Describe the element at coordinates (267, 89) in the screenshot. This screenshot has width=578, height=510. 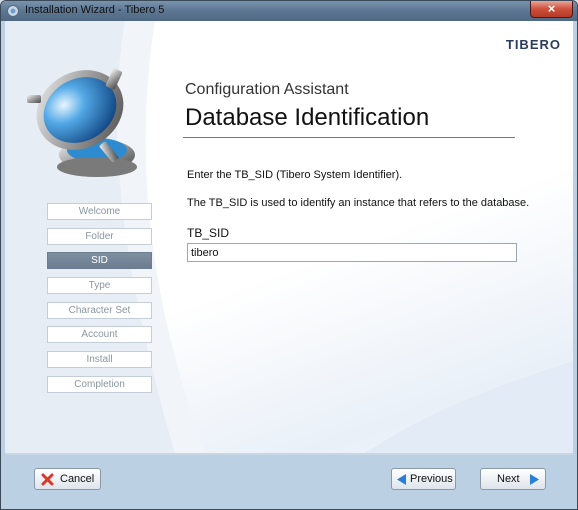
I see `page-subtitle: Configuration Assistant` at that location.